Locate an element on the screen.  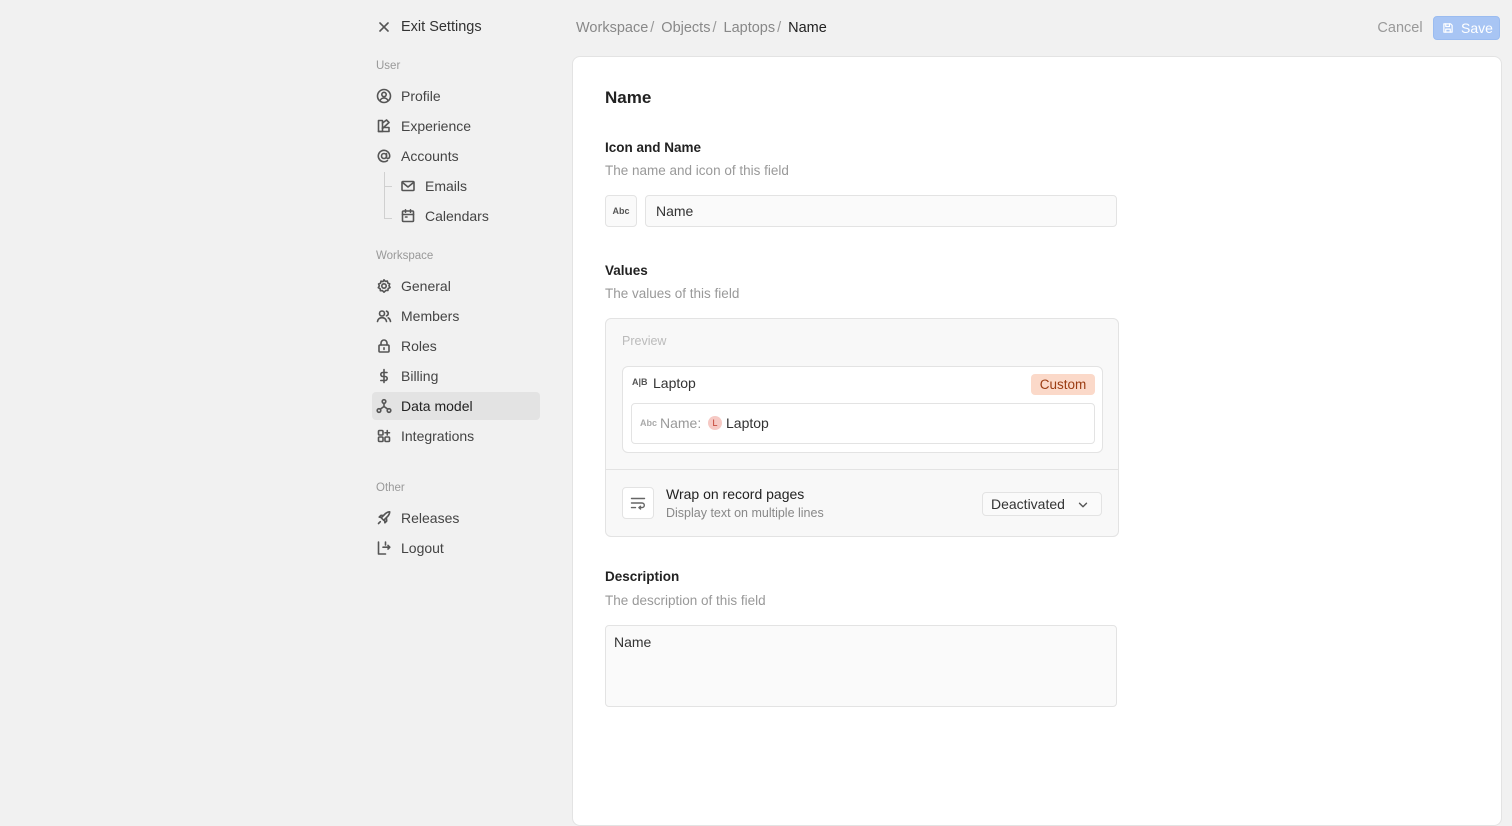
sidebar-item-emails: Emails is located at coordinates (468, 186).